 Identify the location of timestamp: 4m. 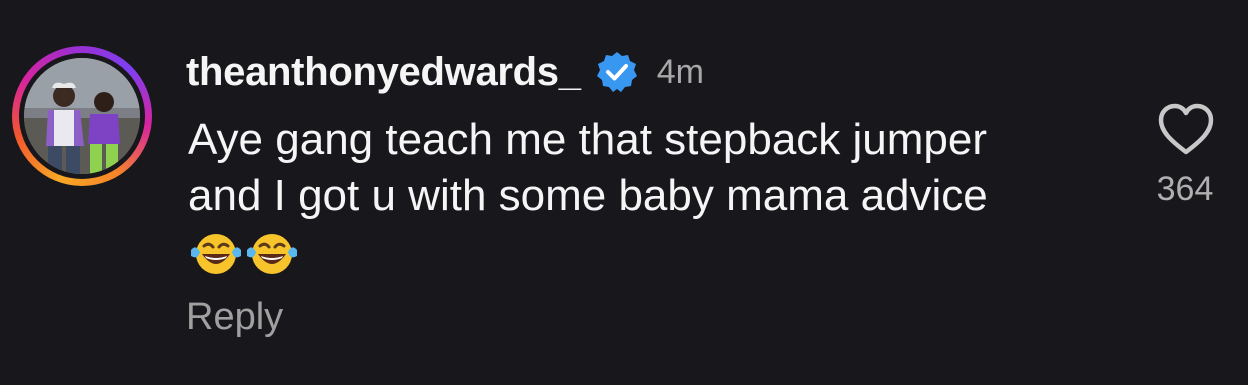
(680, 71).